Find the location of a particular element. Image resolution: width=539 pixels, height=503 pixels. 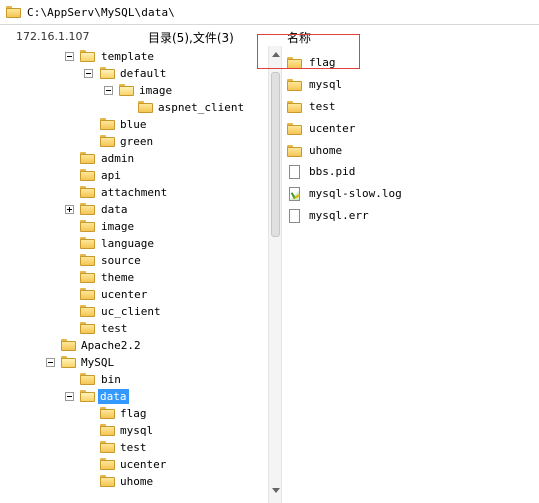

name-column-header: 名称 is located at coordinates (299, 37).